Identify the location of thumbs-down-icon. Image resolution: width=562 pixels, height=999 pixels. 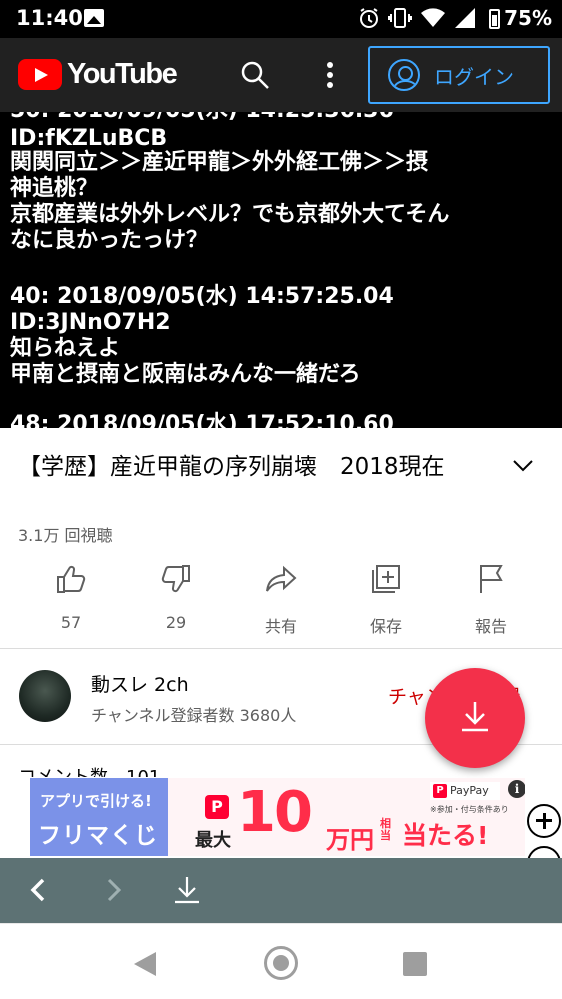
(175, 579).